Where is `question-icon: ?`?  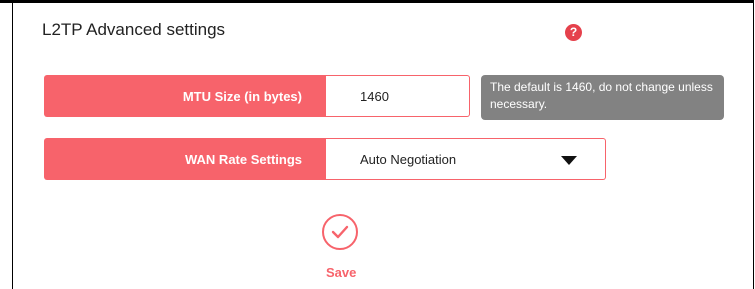
question-icon: ? is located at coordinates (573, 32).